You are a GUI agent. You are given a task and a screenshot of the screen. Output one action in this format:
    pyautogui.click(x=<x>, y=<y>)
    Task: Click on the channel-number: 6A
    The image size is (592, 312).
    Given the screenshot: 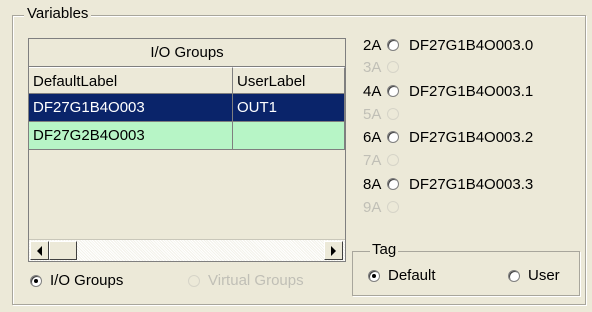 What is the action you would take?
    pyautogui.click(x=372, y=137)
    